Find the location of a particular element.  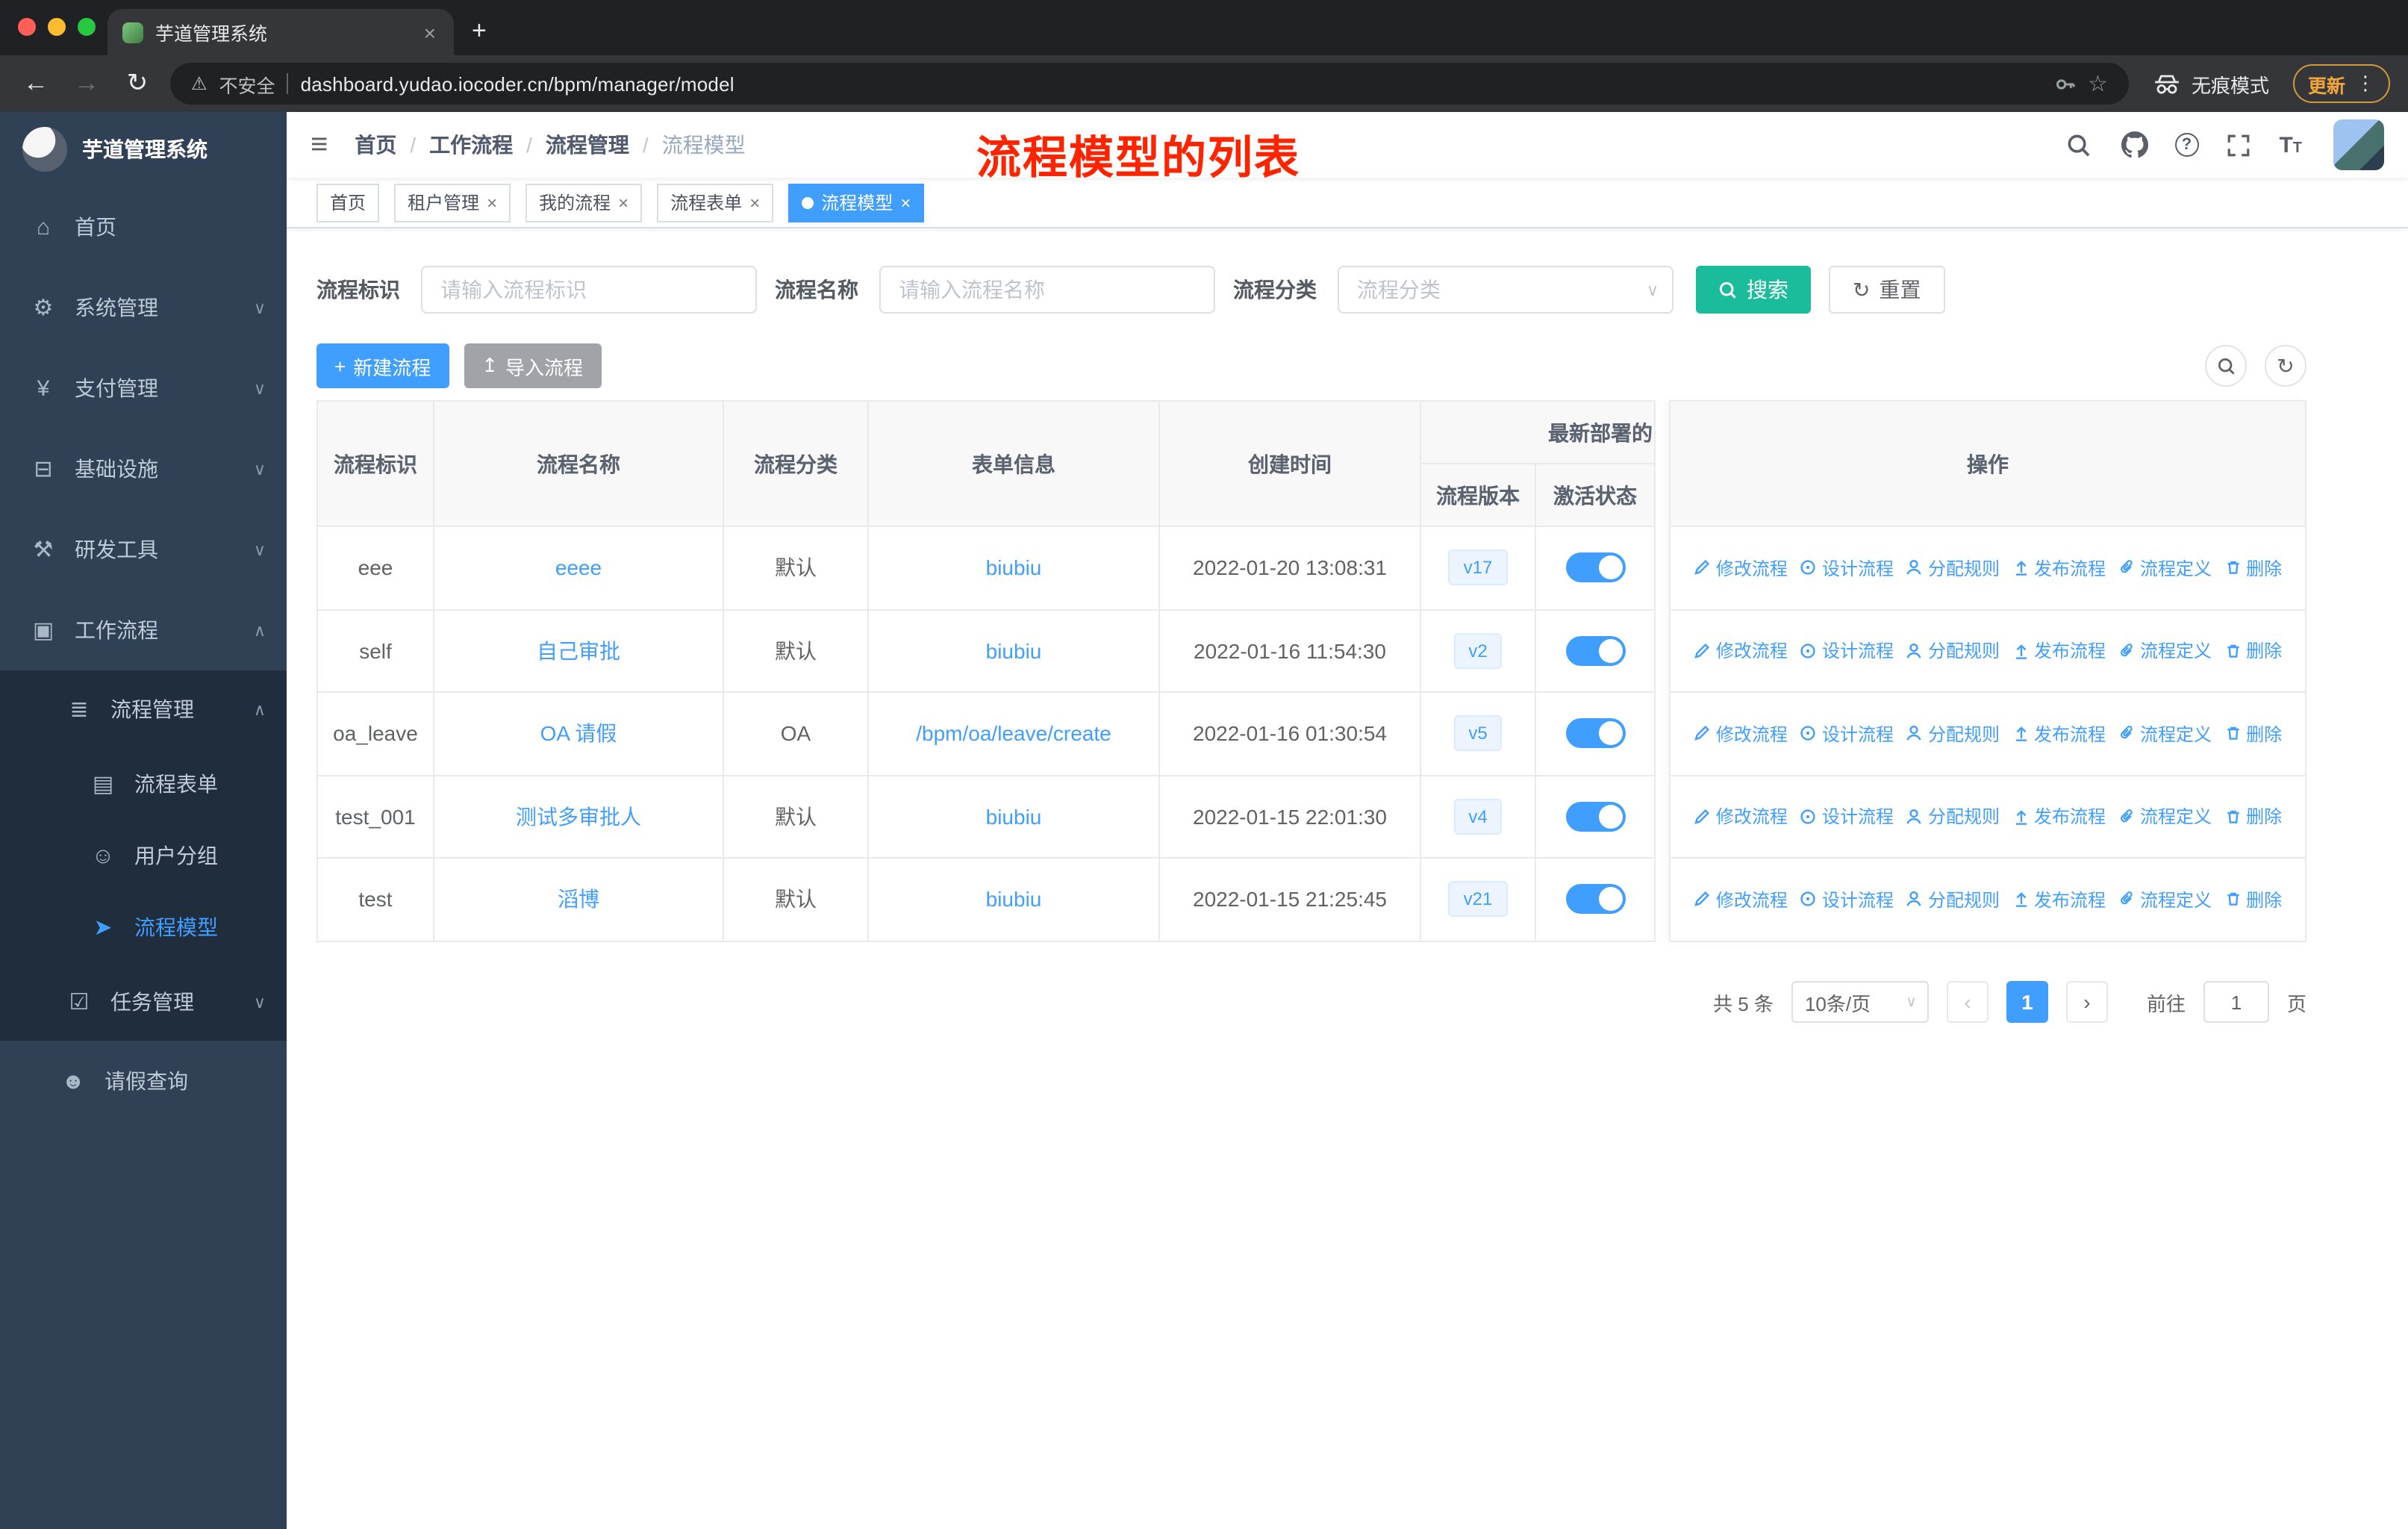

import-process-button: ↥ 导入流程 is located at coordinates (533, 365).